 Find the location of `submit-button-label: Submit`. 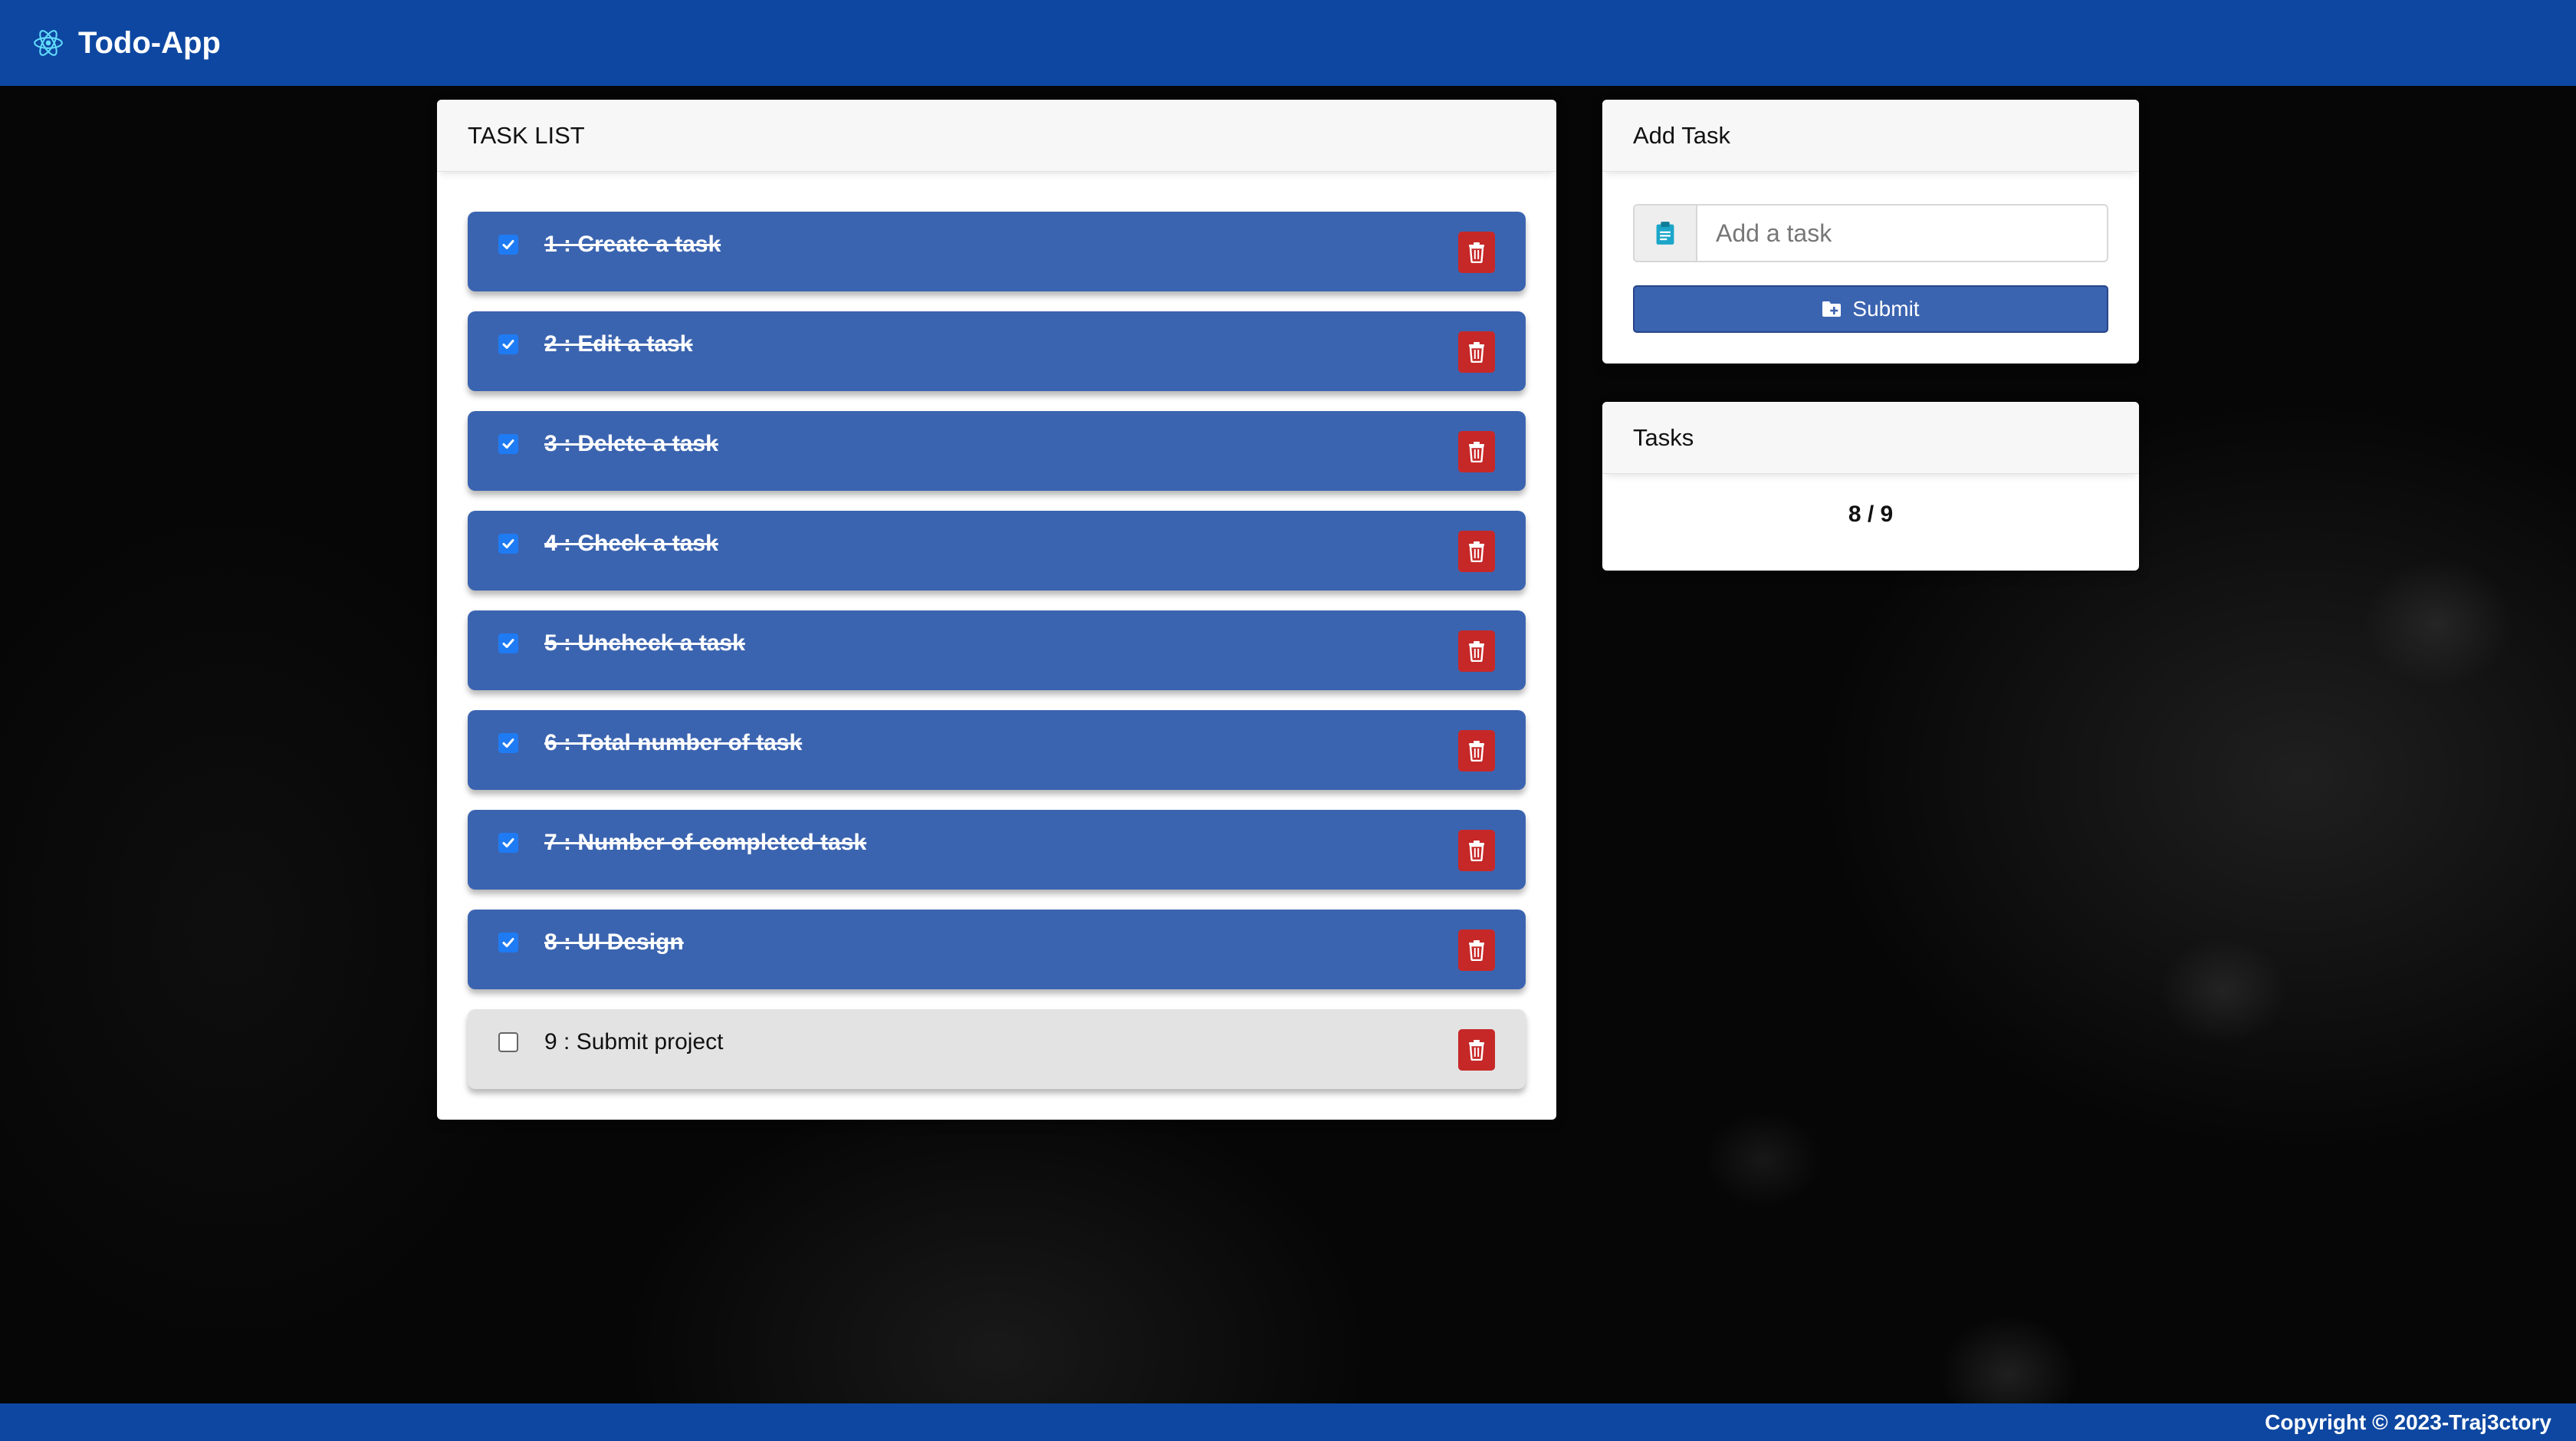

submit-button-label: Submit is located at coordinates (1886, 309).